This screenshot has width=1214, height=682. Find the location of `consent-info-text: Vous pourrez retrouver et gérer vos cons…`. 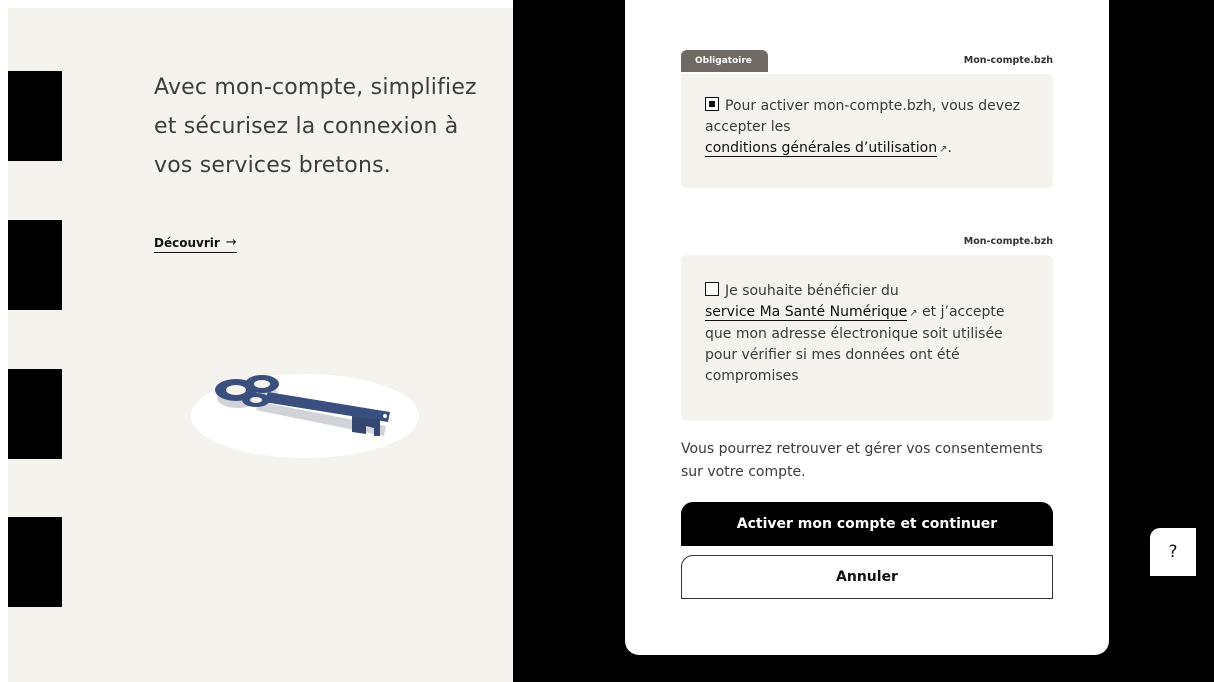

consent-info-text: Vous pourrez retrouver et gérer vos cons… is located at coordinates (862, 460).